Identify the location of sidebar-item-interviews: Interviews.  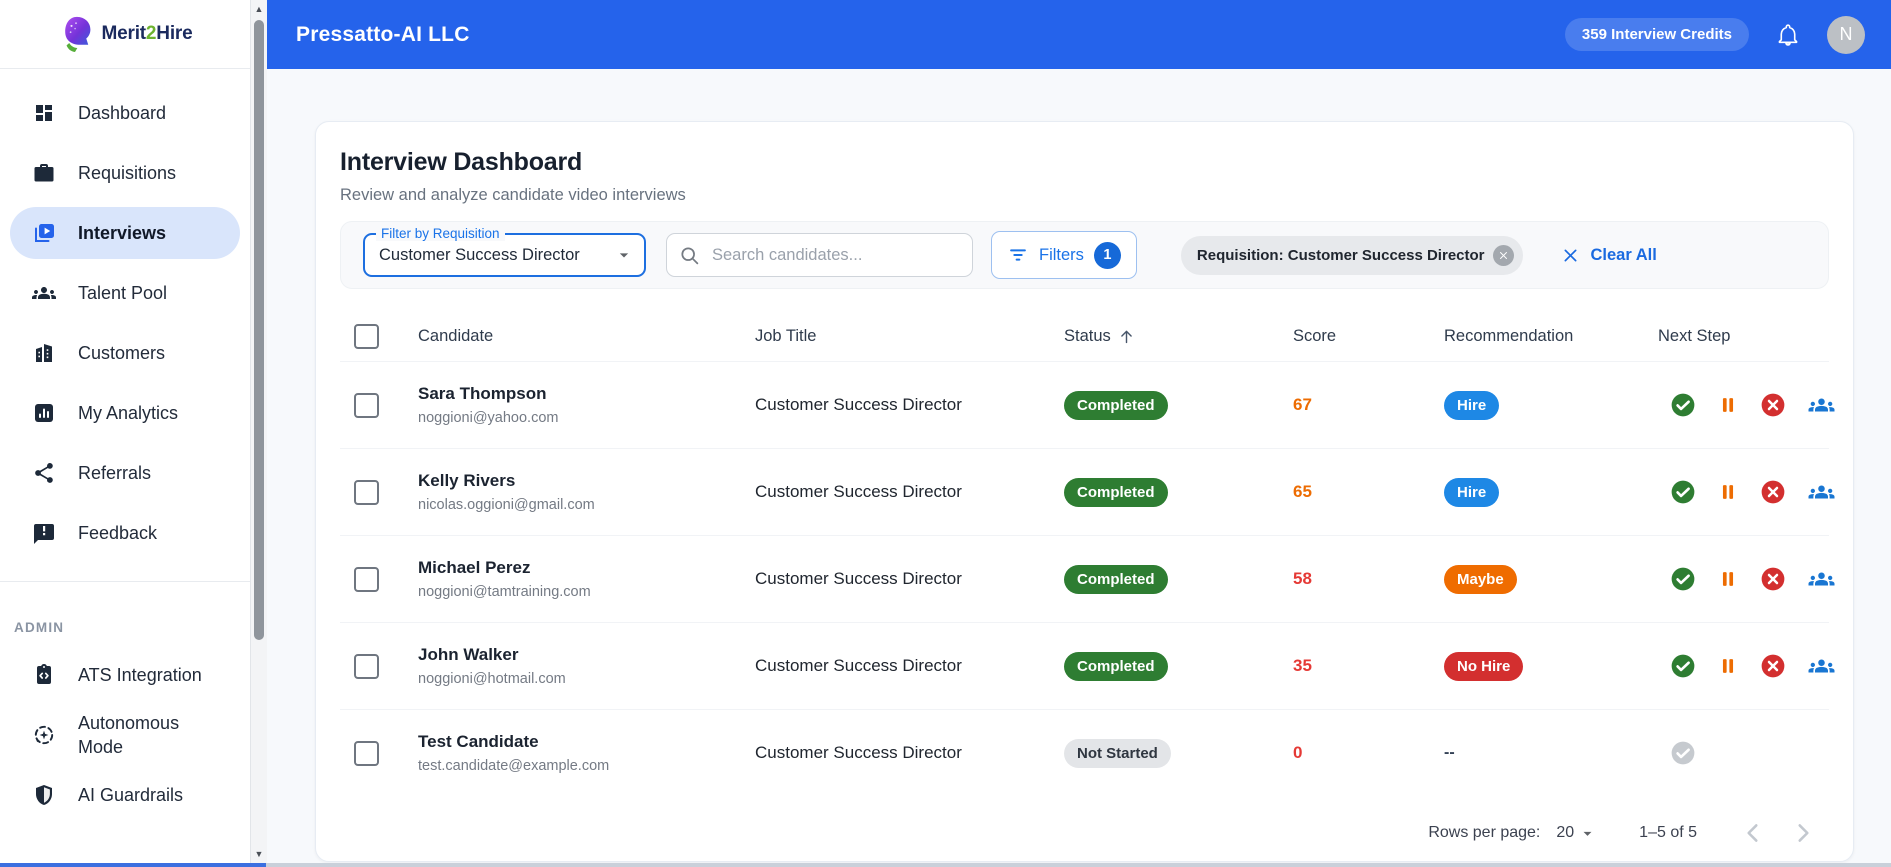
(125, 233).